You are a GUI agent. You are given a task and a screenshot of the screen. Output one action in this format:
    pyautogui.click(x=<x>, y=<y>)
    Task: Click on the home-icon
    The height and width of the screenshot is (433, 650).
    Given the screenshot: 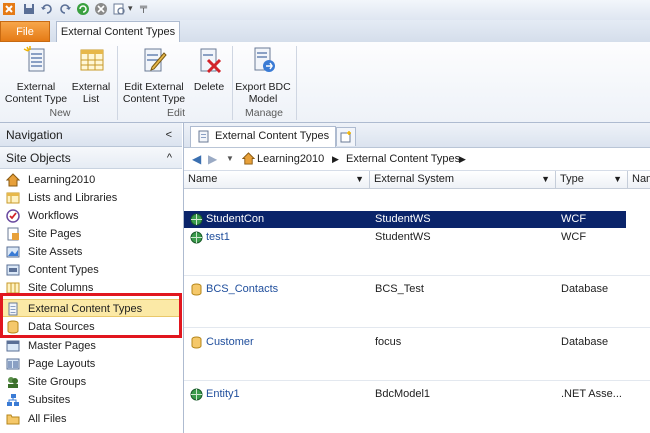 What is the action you would take?
    pyautogui.click(x=248, y=158)
    